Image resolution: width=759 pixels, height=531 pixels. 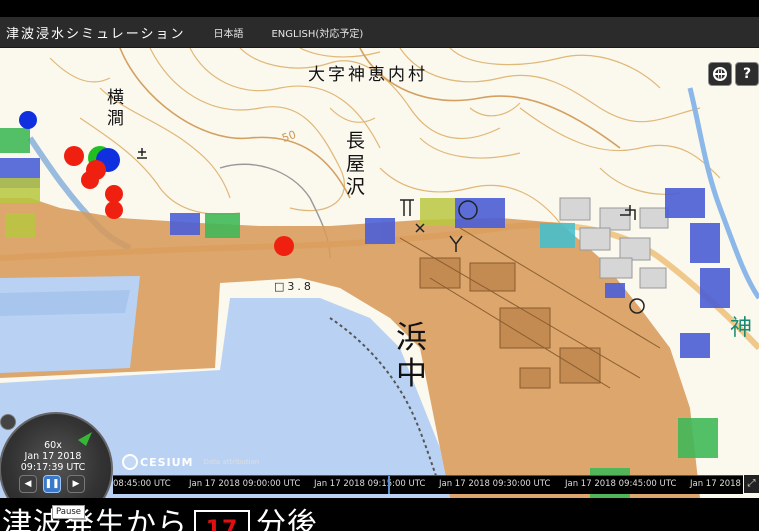 I want to click on geocoder-button, so click(x=720, y=74).